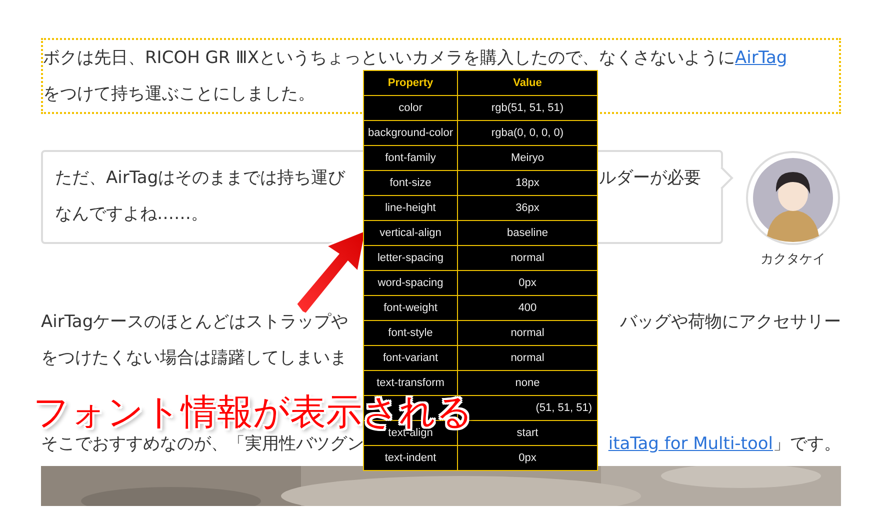 Image resolution: width=876 pixels, height=519 pixels. Describe the element at coordinates (194, 358) in the screenshot. I see `paragraph-text: をつけたくない場合は躊躇してしまいま` at that location.